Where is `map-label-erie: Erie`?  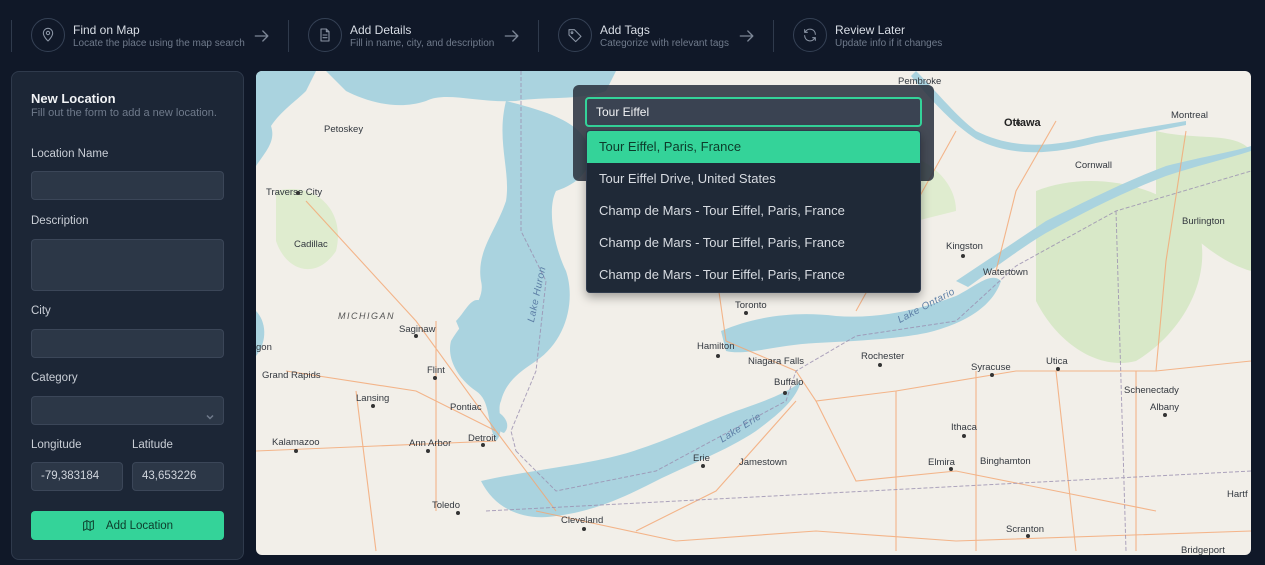
map-label-erie: Erie is located at coordinates (701, 458).